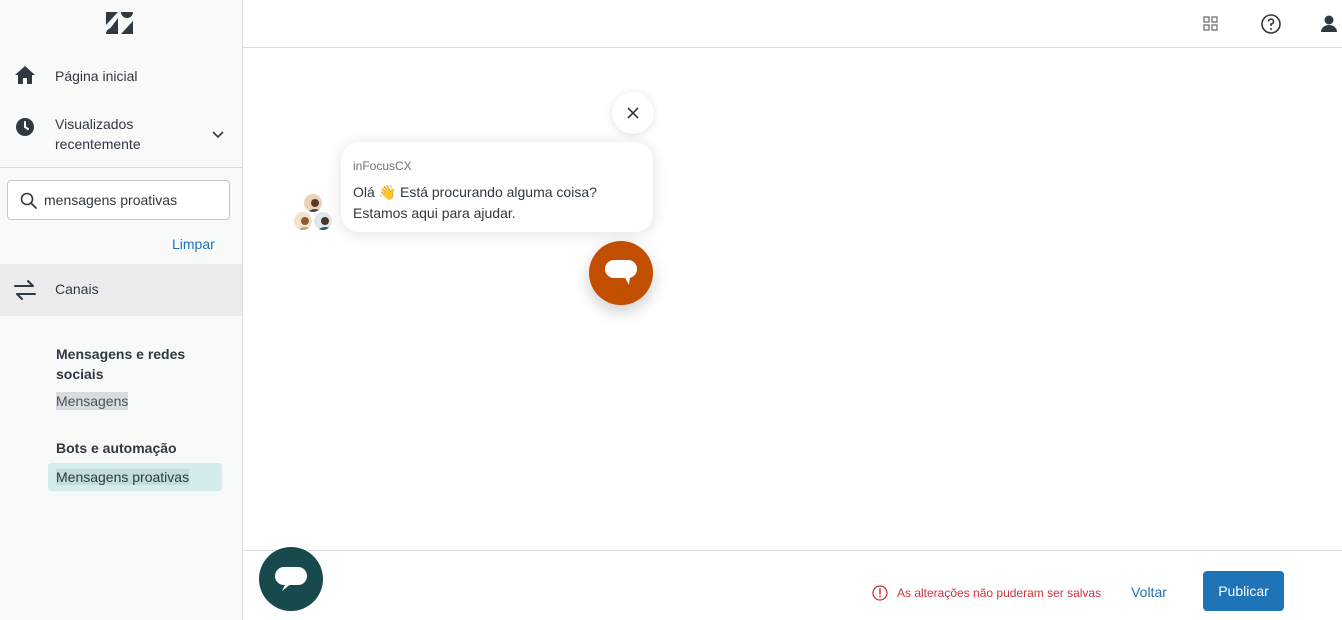 Image resolution: width=1342 pixels, height=620 pixels. What do you see at coordinates (1243, 591) in the screenshot?
I see `publish-button: Publicar` at bounding box center [1243, 591].